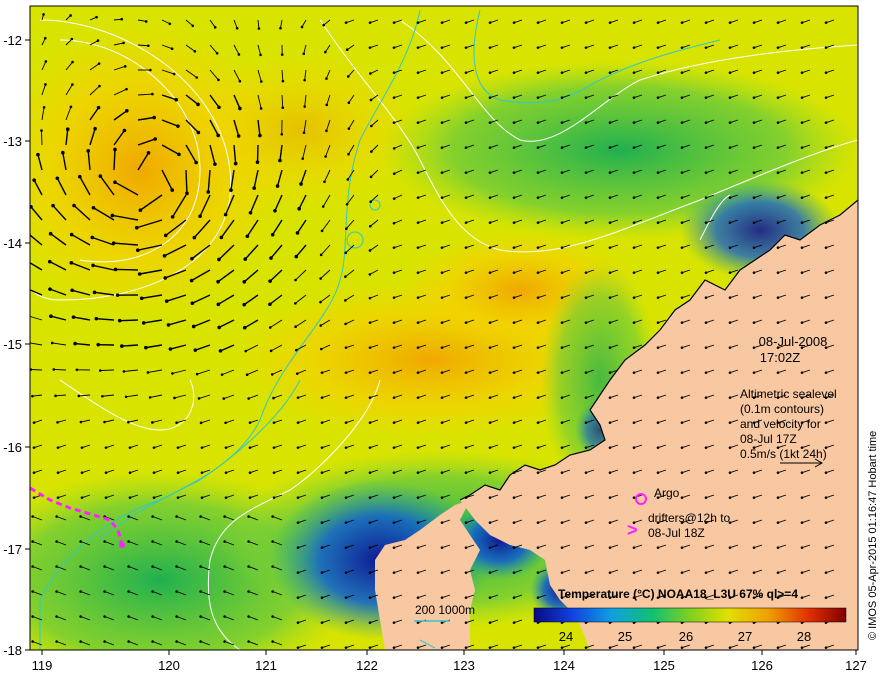  Describe the element at coordinates (667, 493) in the screenshot. I see `argo-label: Argo` at that location.